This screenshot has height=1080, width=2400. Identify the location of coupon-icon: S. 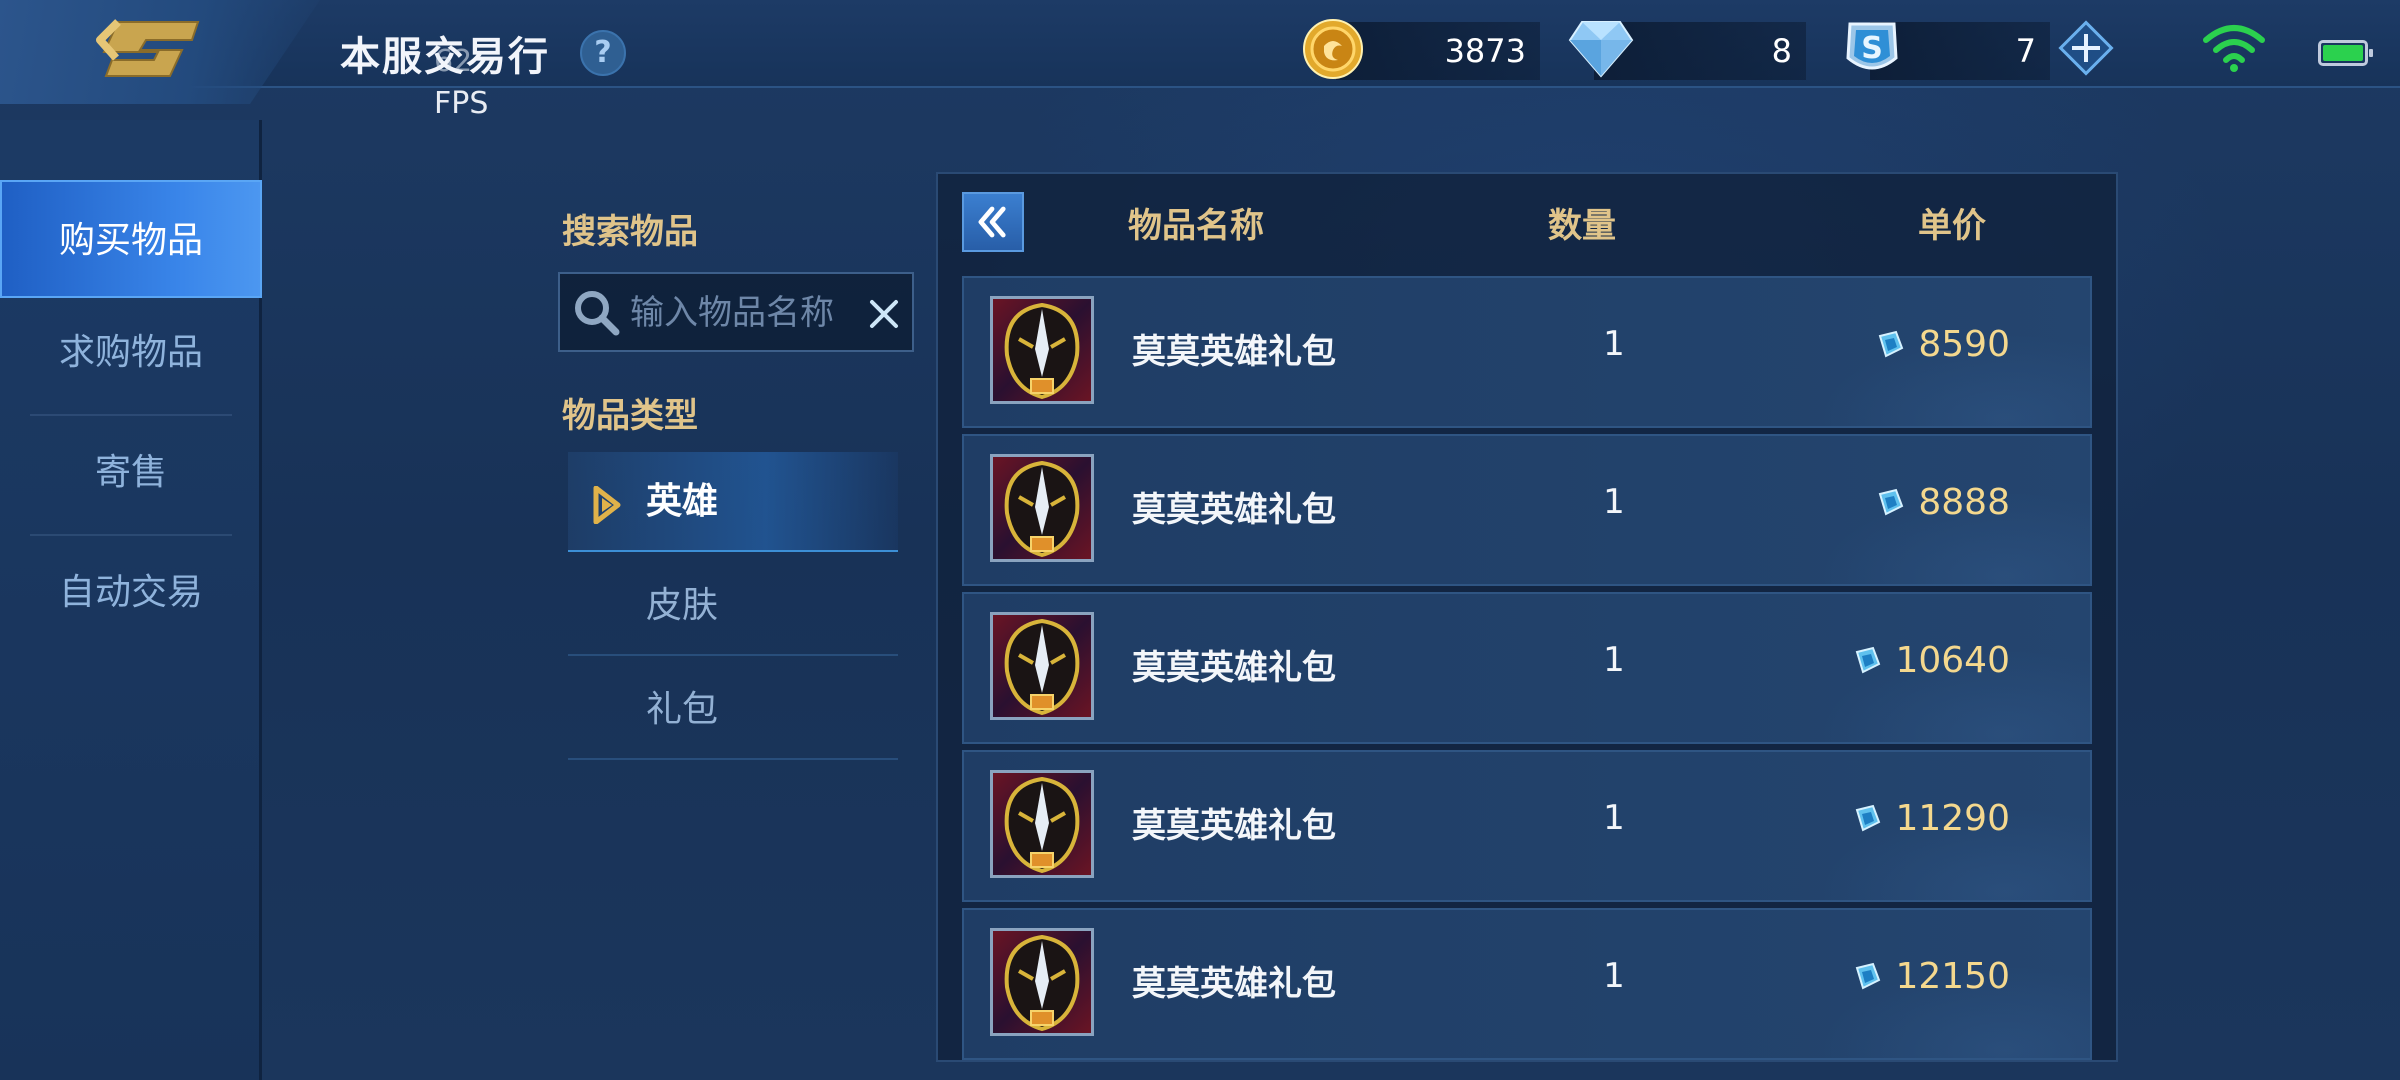
(1872, 46).